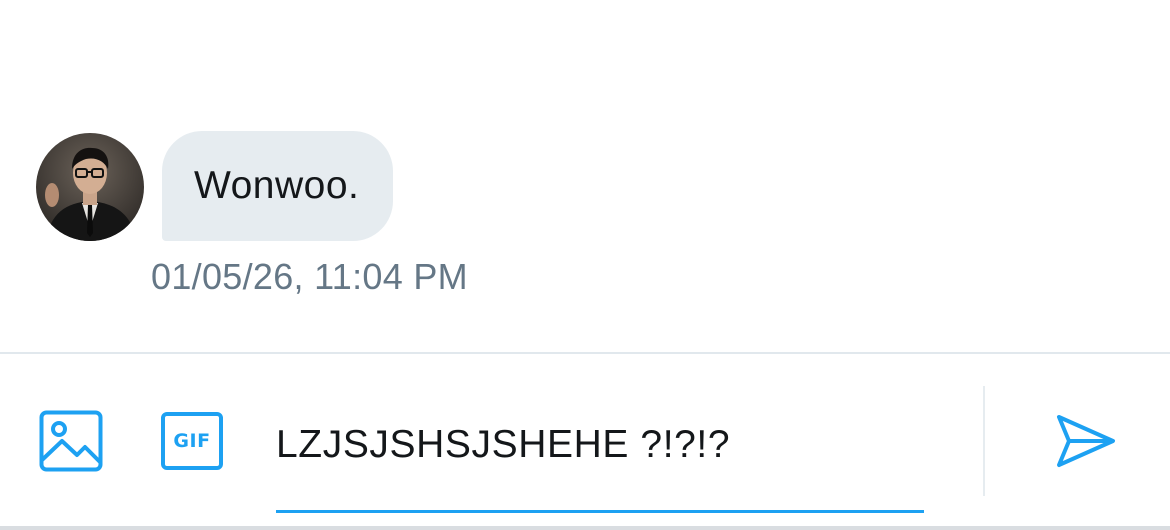  I want to click on bottom-border, so click(585, 528).